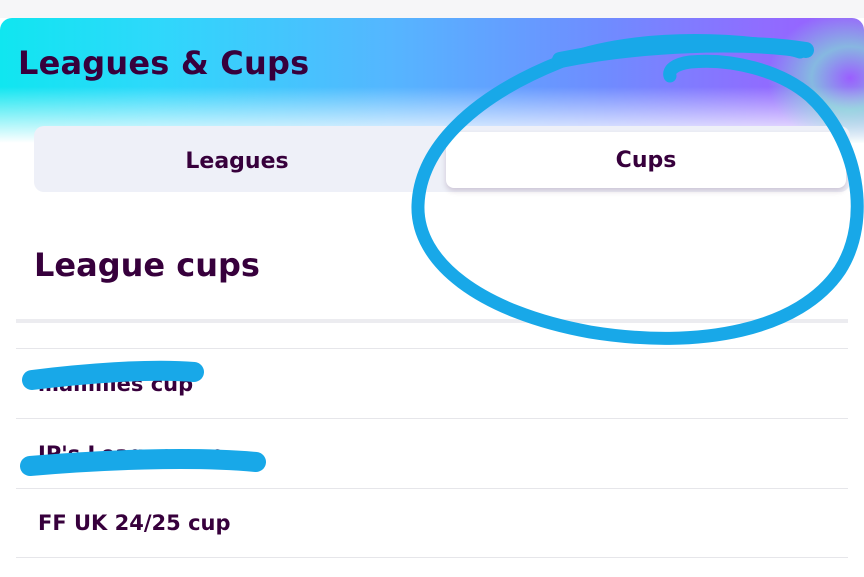 Image resolution: width=864 pixels, height=577 pixels. Describe the element at coordinates (432, 321) in the screenshot. I see `section-divider` at that location.